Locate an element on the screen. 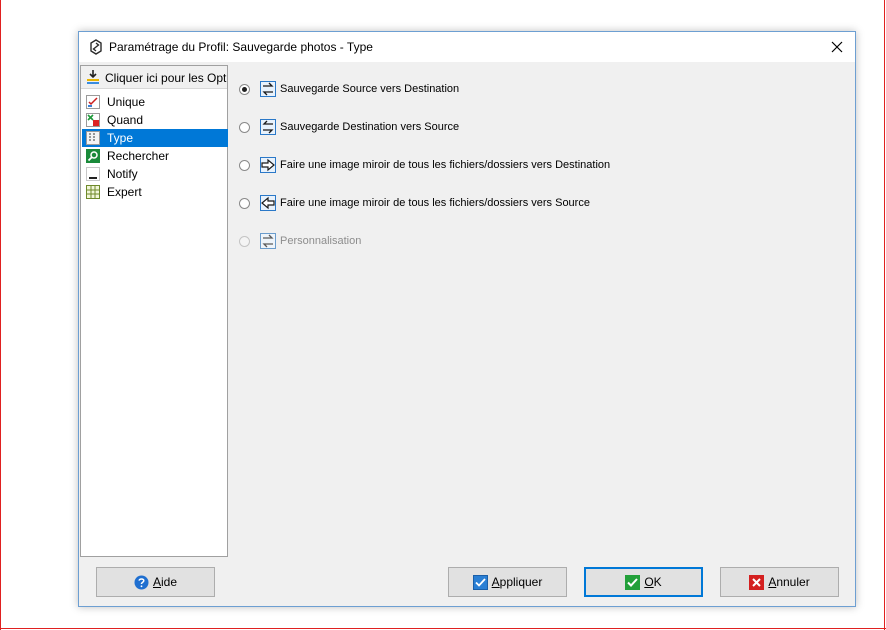 This screenshot has height=630, width=886. option-label: Sauvegarde Source vers Destination is located at coordinates (370, 89).